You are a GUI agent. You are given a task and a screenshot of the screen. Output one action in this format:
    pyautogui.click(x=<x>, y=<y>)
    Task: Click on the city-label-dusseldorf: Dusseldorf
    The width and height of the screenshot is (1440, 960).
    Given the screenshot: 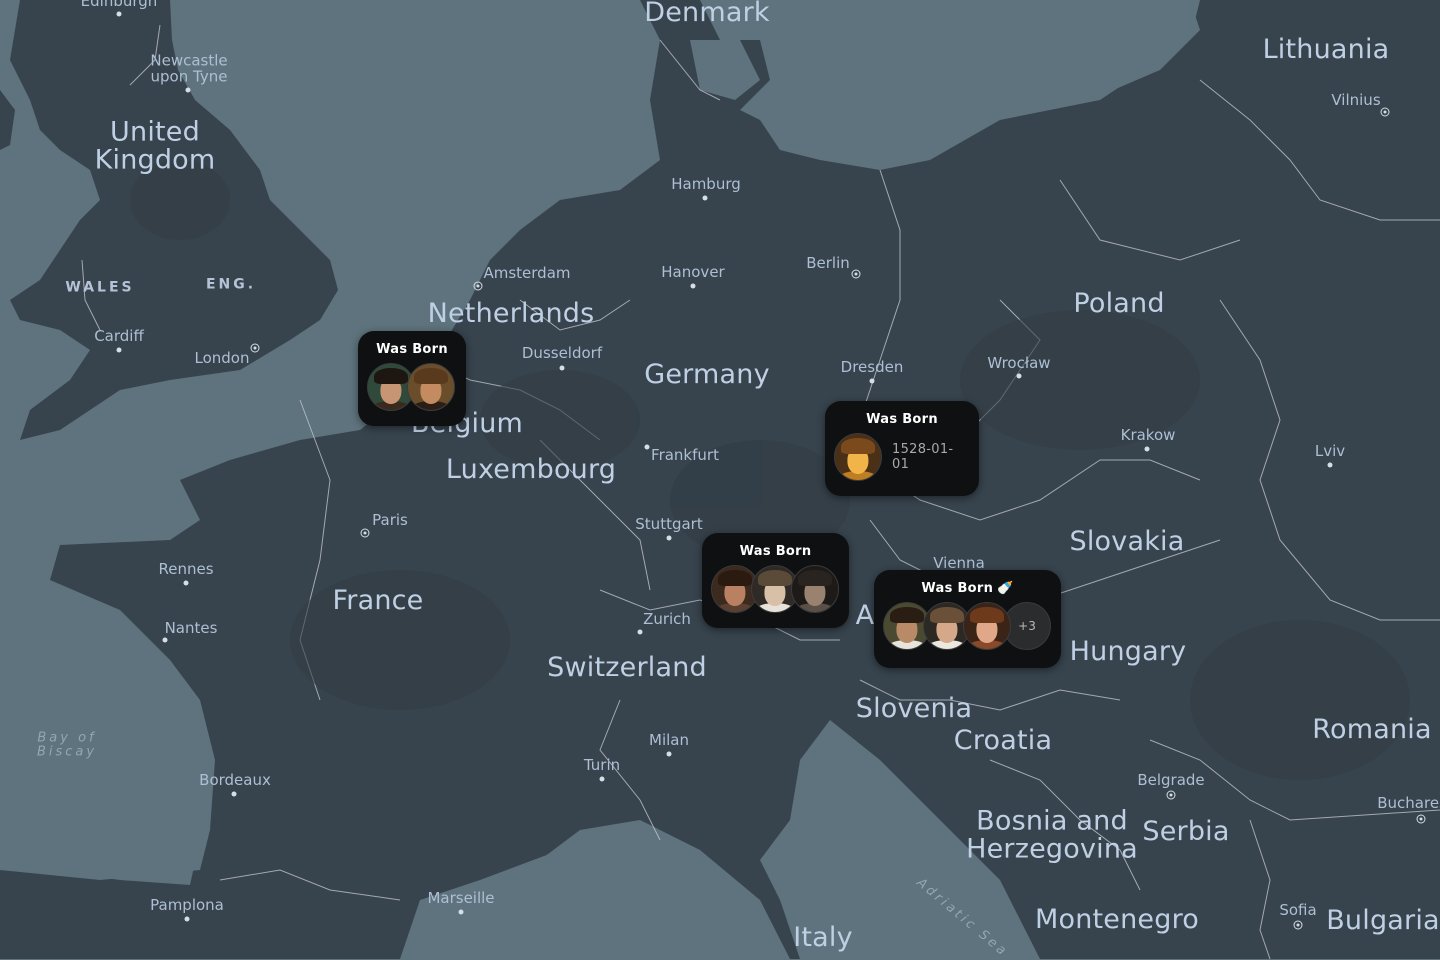 What is the action you would take?
    pyautogui.click(x=562, y=353)
    